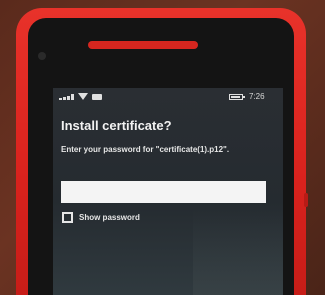 The width and height of the screenshot is (325, 295). I want to click on screen-glare, so click(238, 251).